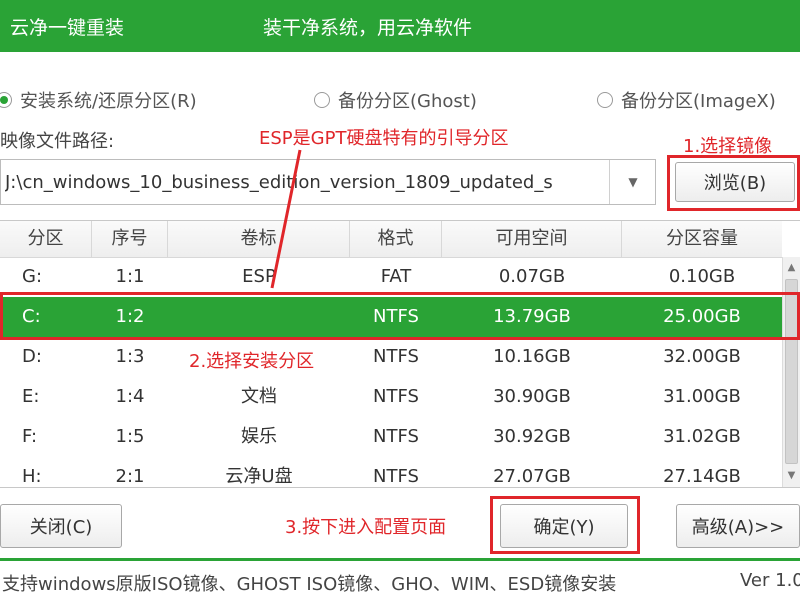 The height and width of the screenshot is (600, 800). Describe the element at coordinates (733, 183) in the screenshot. I see `browse-highlight-box` at that location.